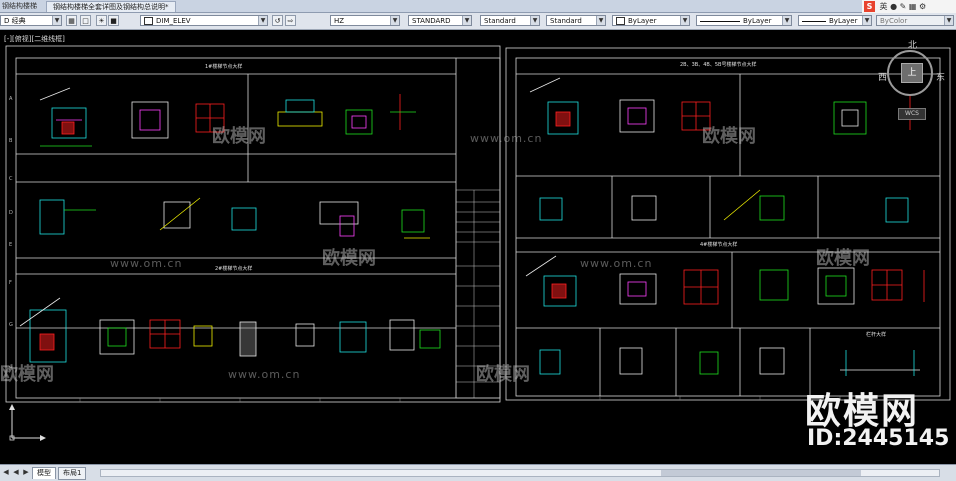 The width and height of the screenshot is (956, 481). I want to click on dim-style-value: DIM_ELEV, so click(173, 21).